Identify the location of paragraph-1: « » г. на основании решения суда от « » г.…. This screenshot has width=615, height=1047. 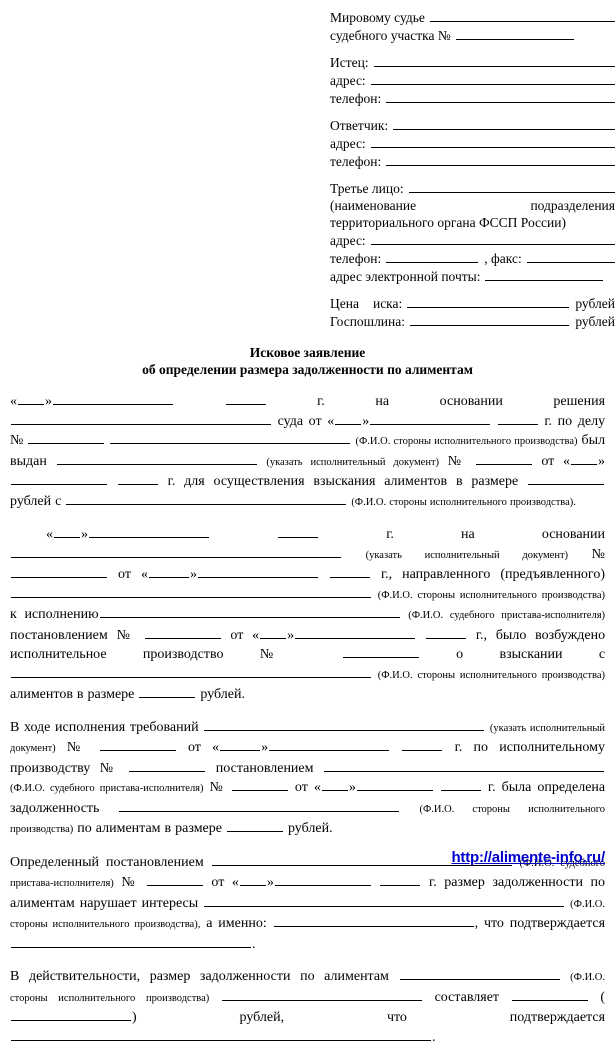
(307, 452).